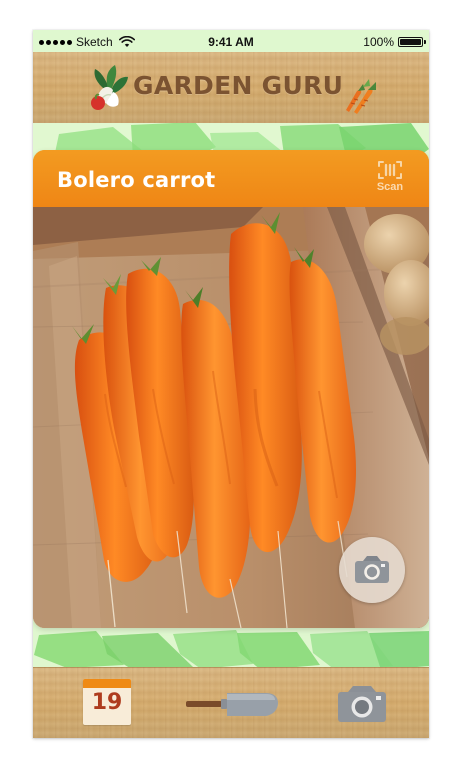  I want to click on capture-photo-button, so click(372, 570).